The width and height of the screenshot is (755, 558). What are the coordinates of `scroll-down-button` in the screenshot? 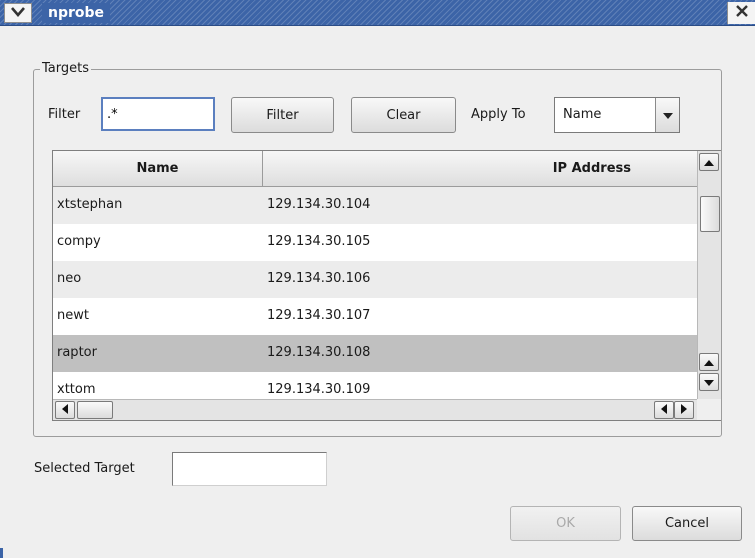 It's located at (709, 382).